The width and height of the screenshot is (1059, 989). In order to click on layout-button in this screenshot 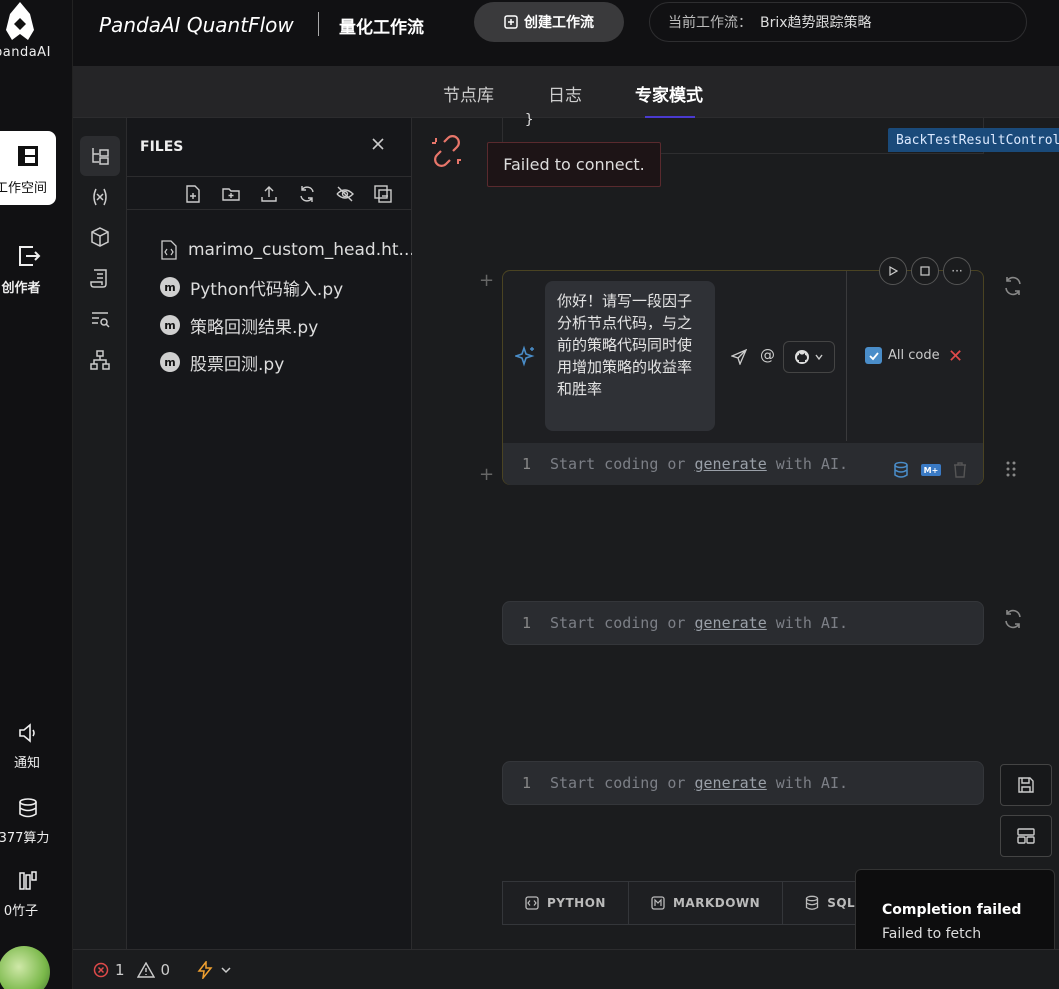, I will do `click(1026, 836)`.